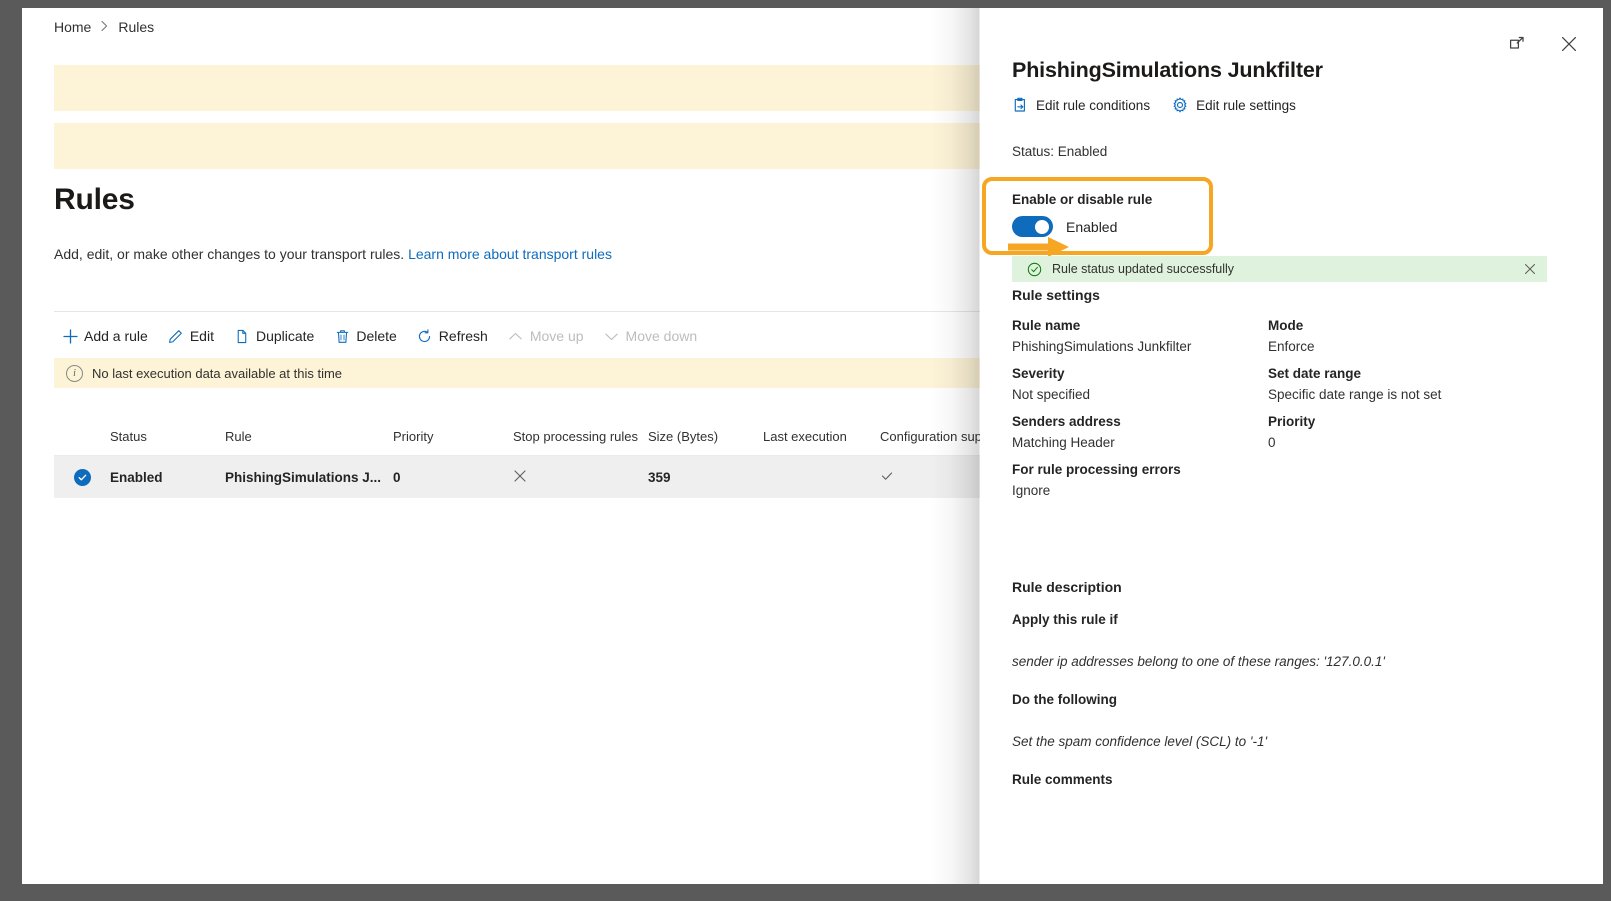 This screenshot has width=1611, height=901. What do you see at coordinates (612, 336) in the screenshot?
I see `chevron-down-icon` at bounding box center [612, 336].